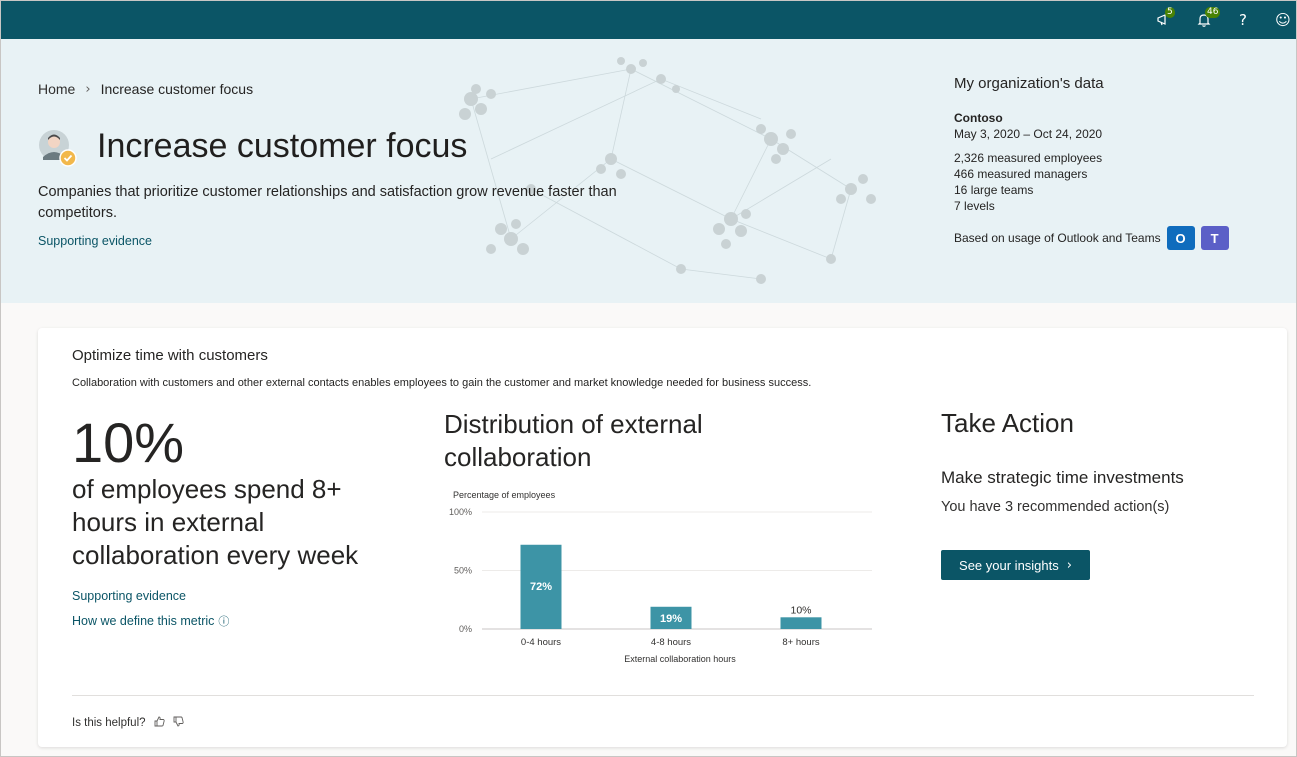  What do you see at coordinates (680, 659) in the screenshot?
I see `chart-x-axis-label: External collaboration hours` at bounding box center [680, 659].